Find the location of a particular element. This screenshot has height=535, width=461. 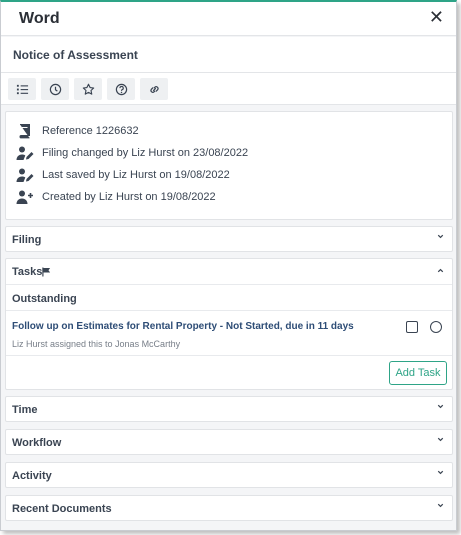

document-title: Notice of Assessment is located at coordinates (75, 55).